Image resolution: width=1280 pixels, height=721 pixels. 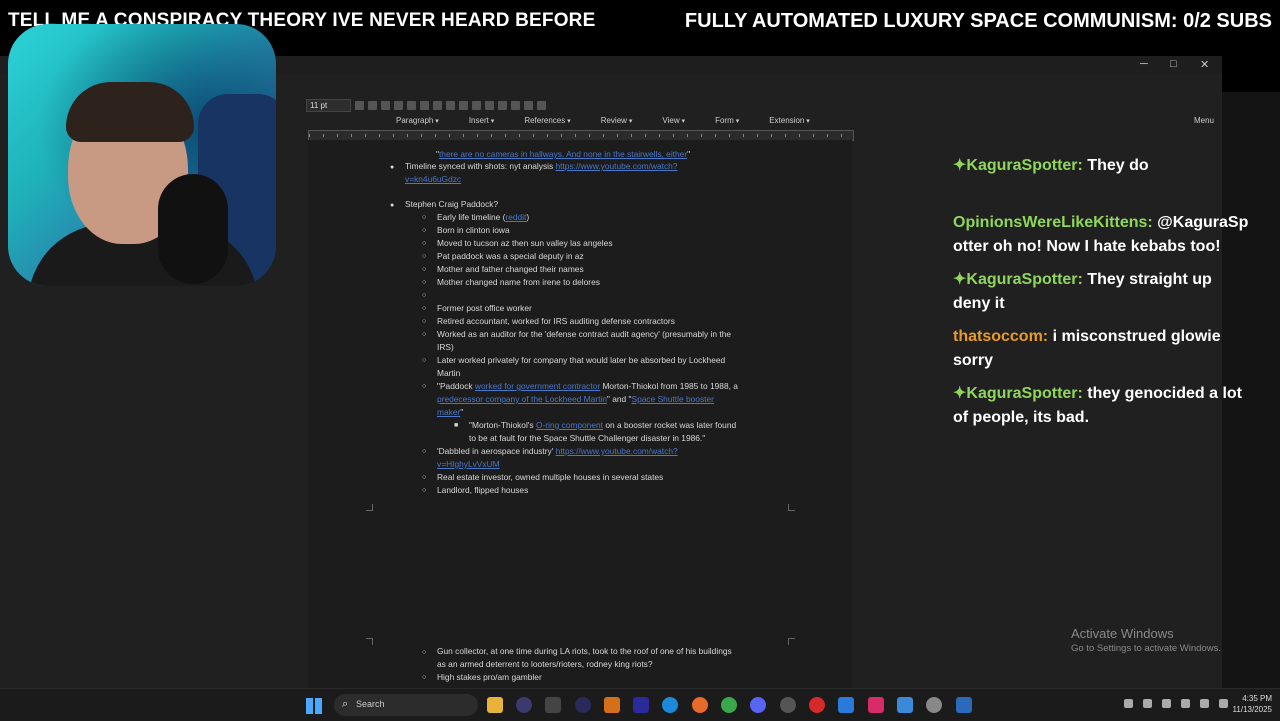 I want to click on menu-form: Form, so click(x=727, y=120).